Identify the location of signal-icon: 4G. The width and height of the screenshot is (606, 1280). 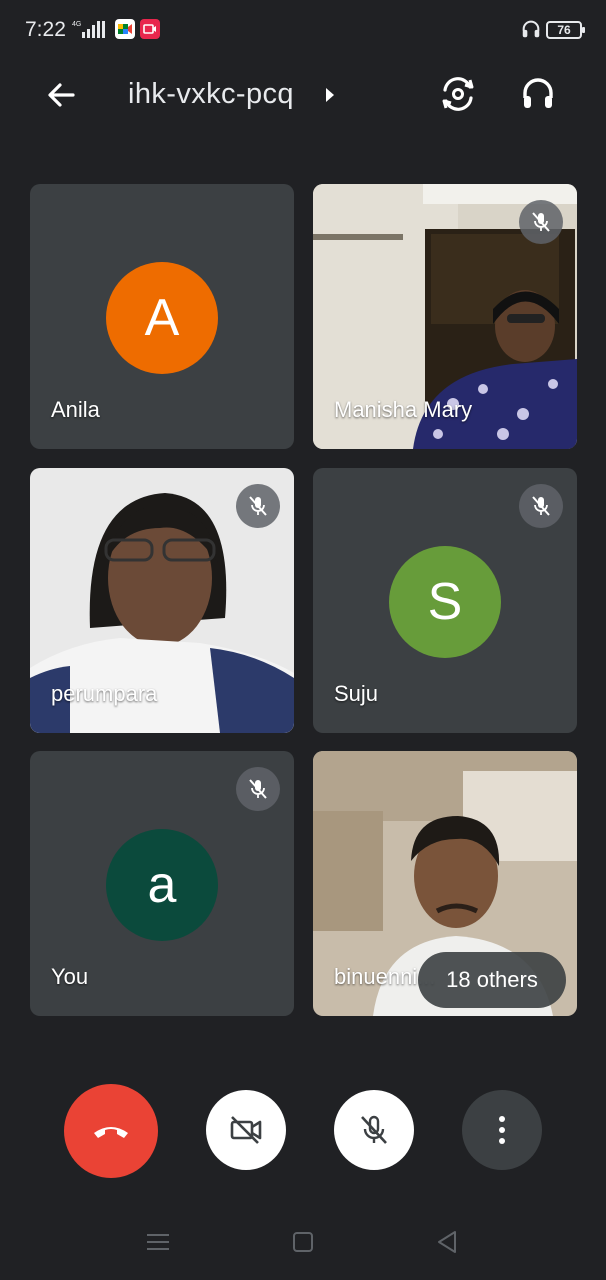
(88, 29).